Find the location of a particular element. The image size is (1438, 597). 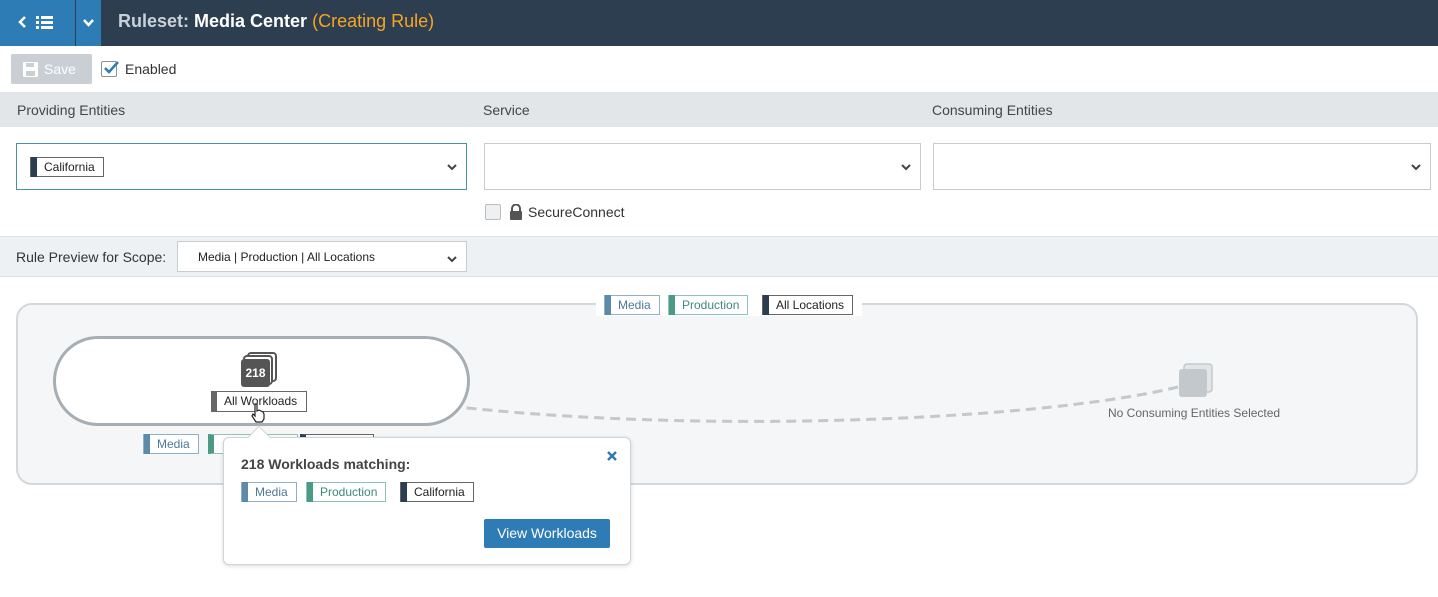

popover-title: 218 Workloads matching: is located at coordinates (326, 464).